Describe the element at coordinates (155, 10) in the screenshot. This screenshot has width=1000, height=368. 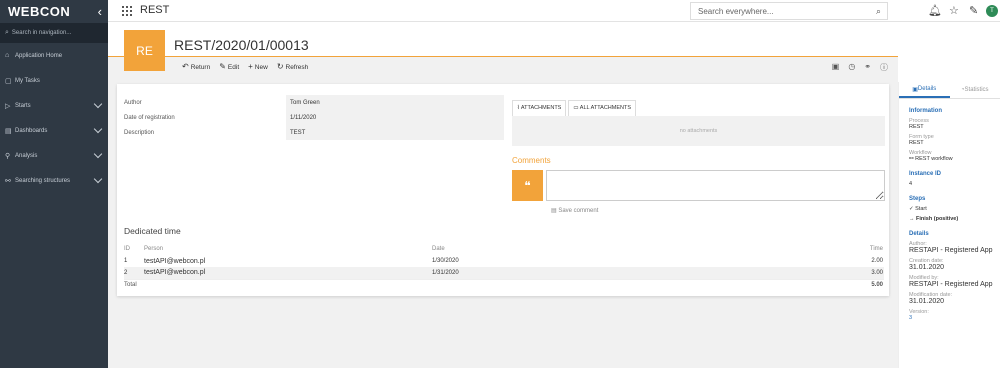
I see `app-title: REST` at that location.